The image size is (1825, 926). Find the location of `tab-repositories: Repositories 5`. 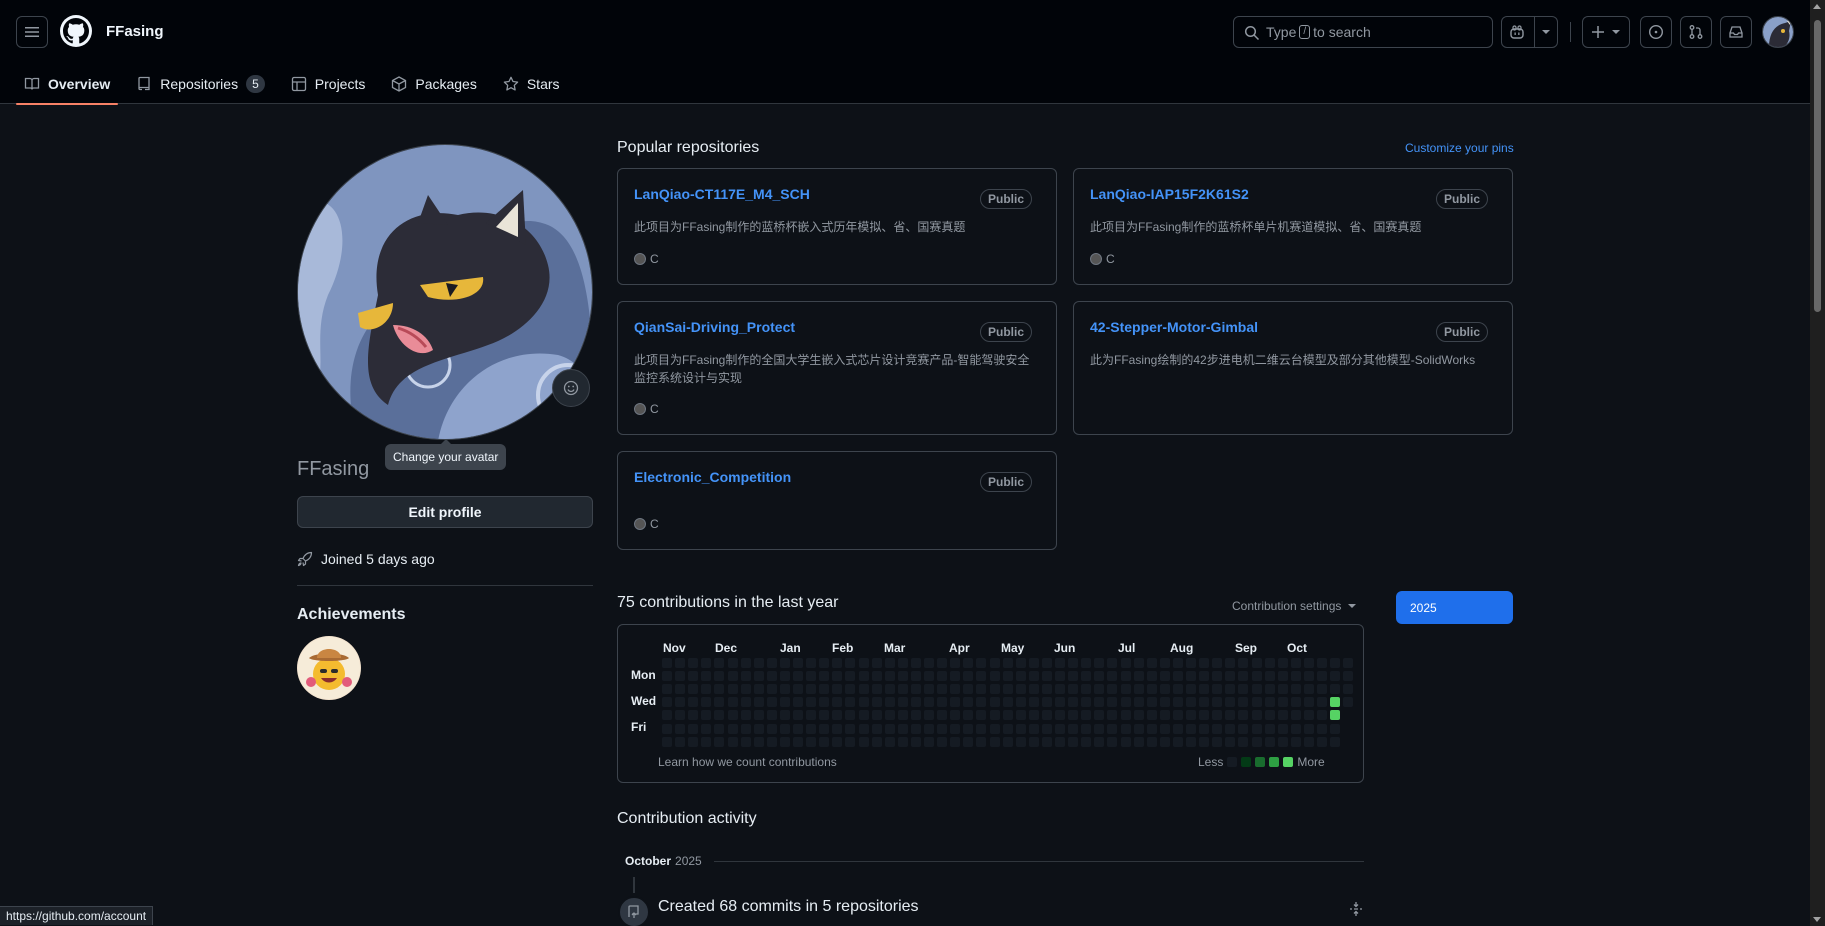

tab-repositories: Repositories 5 is located at coordinates (200, 84).